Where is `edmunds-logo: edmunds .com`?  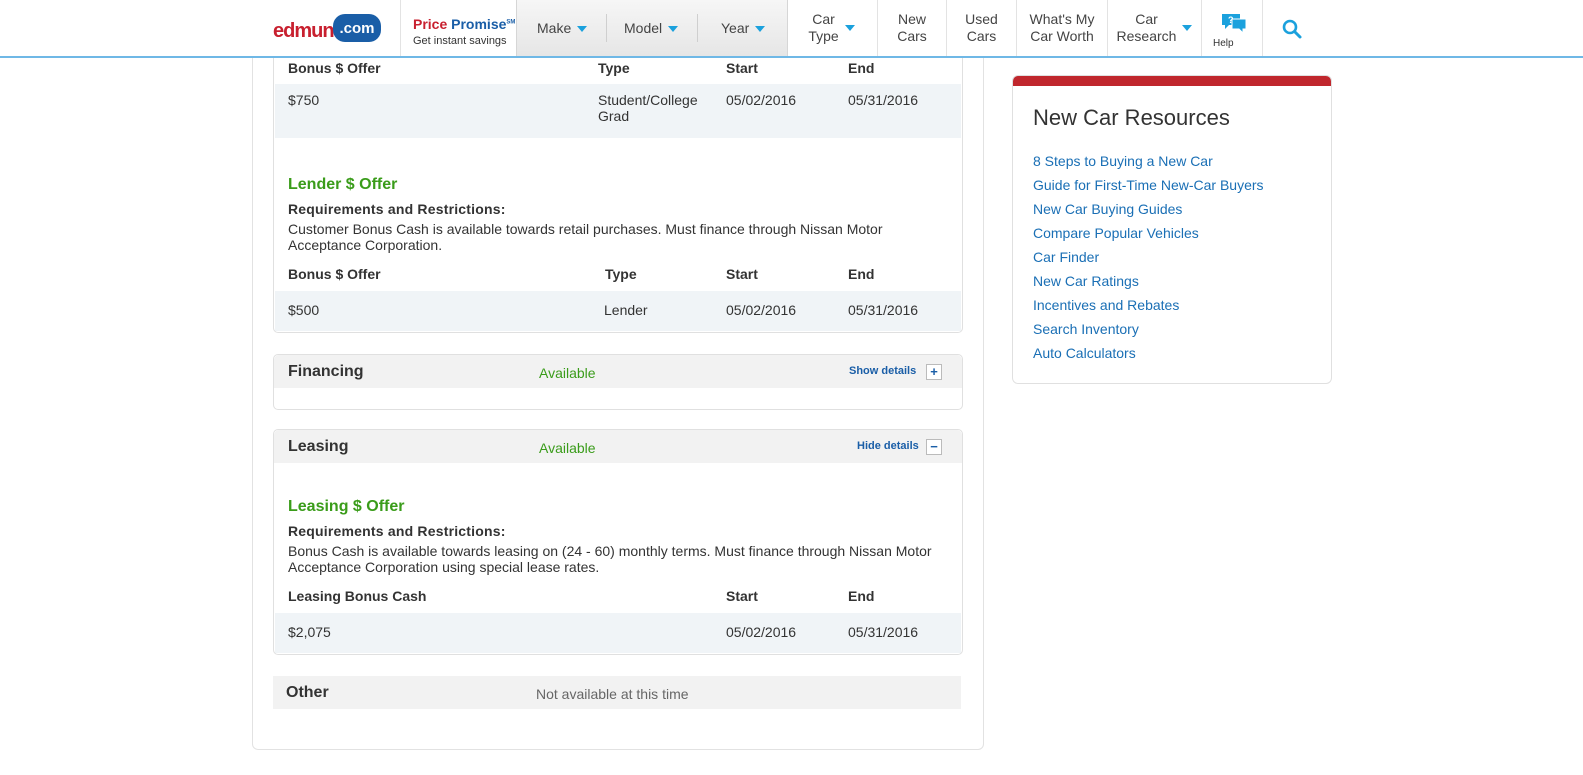 edmunds-logo: edmunds .com is located at coordinates (328, 29).